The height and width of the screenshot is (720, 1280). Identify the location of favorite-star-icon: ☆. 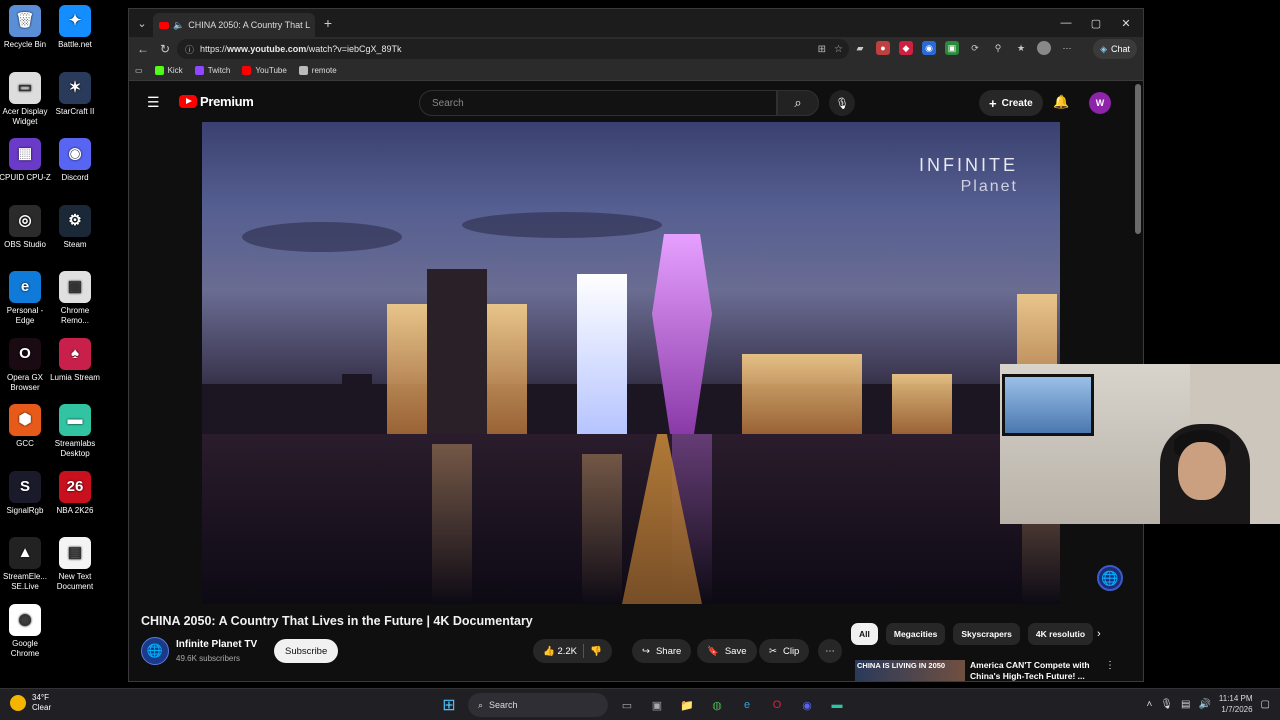
(838, 49).